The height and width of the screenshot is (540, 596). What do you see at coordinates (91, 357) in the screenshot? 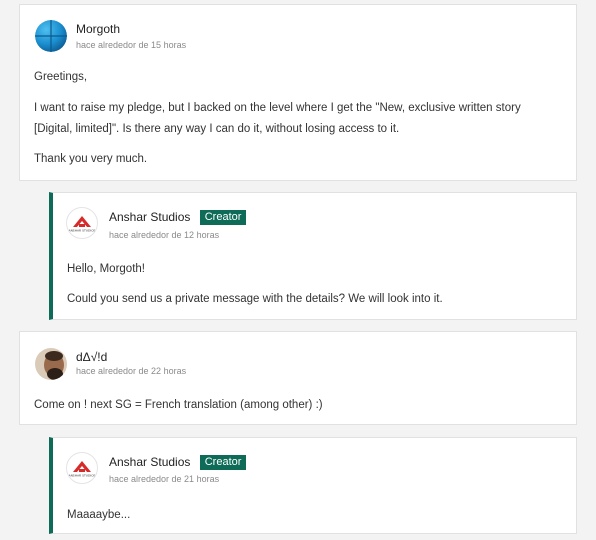
I see `comment-author: dΔ√!d` at bounding box center [91, 357].